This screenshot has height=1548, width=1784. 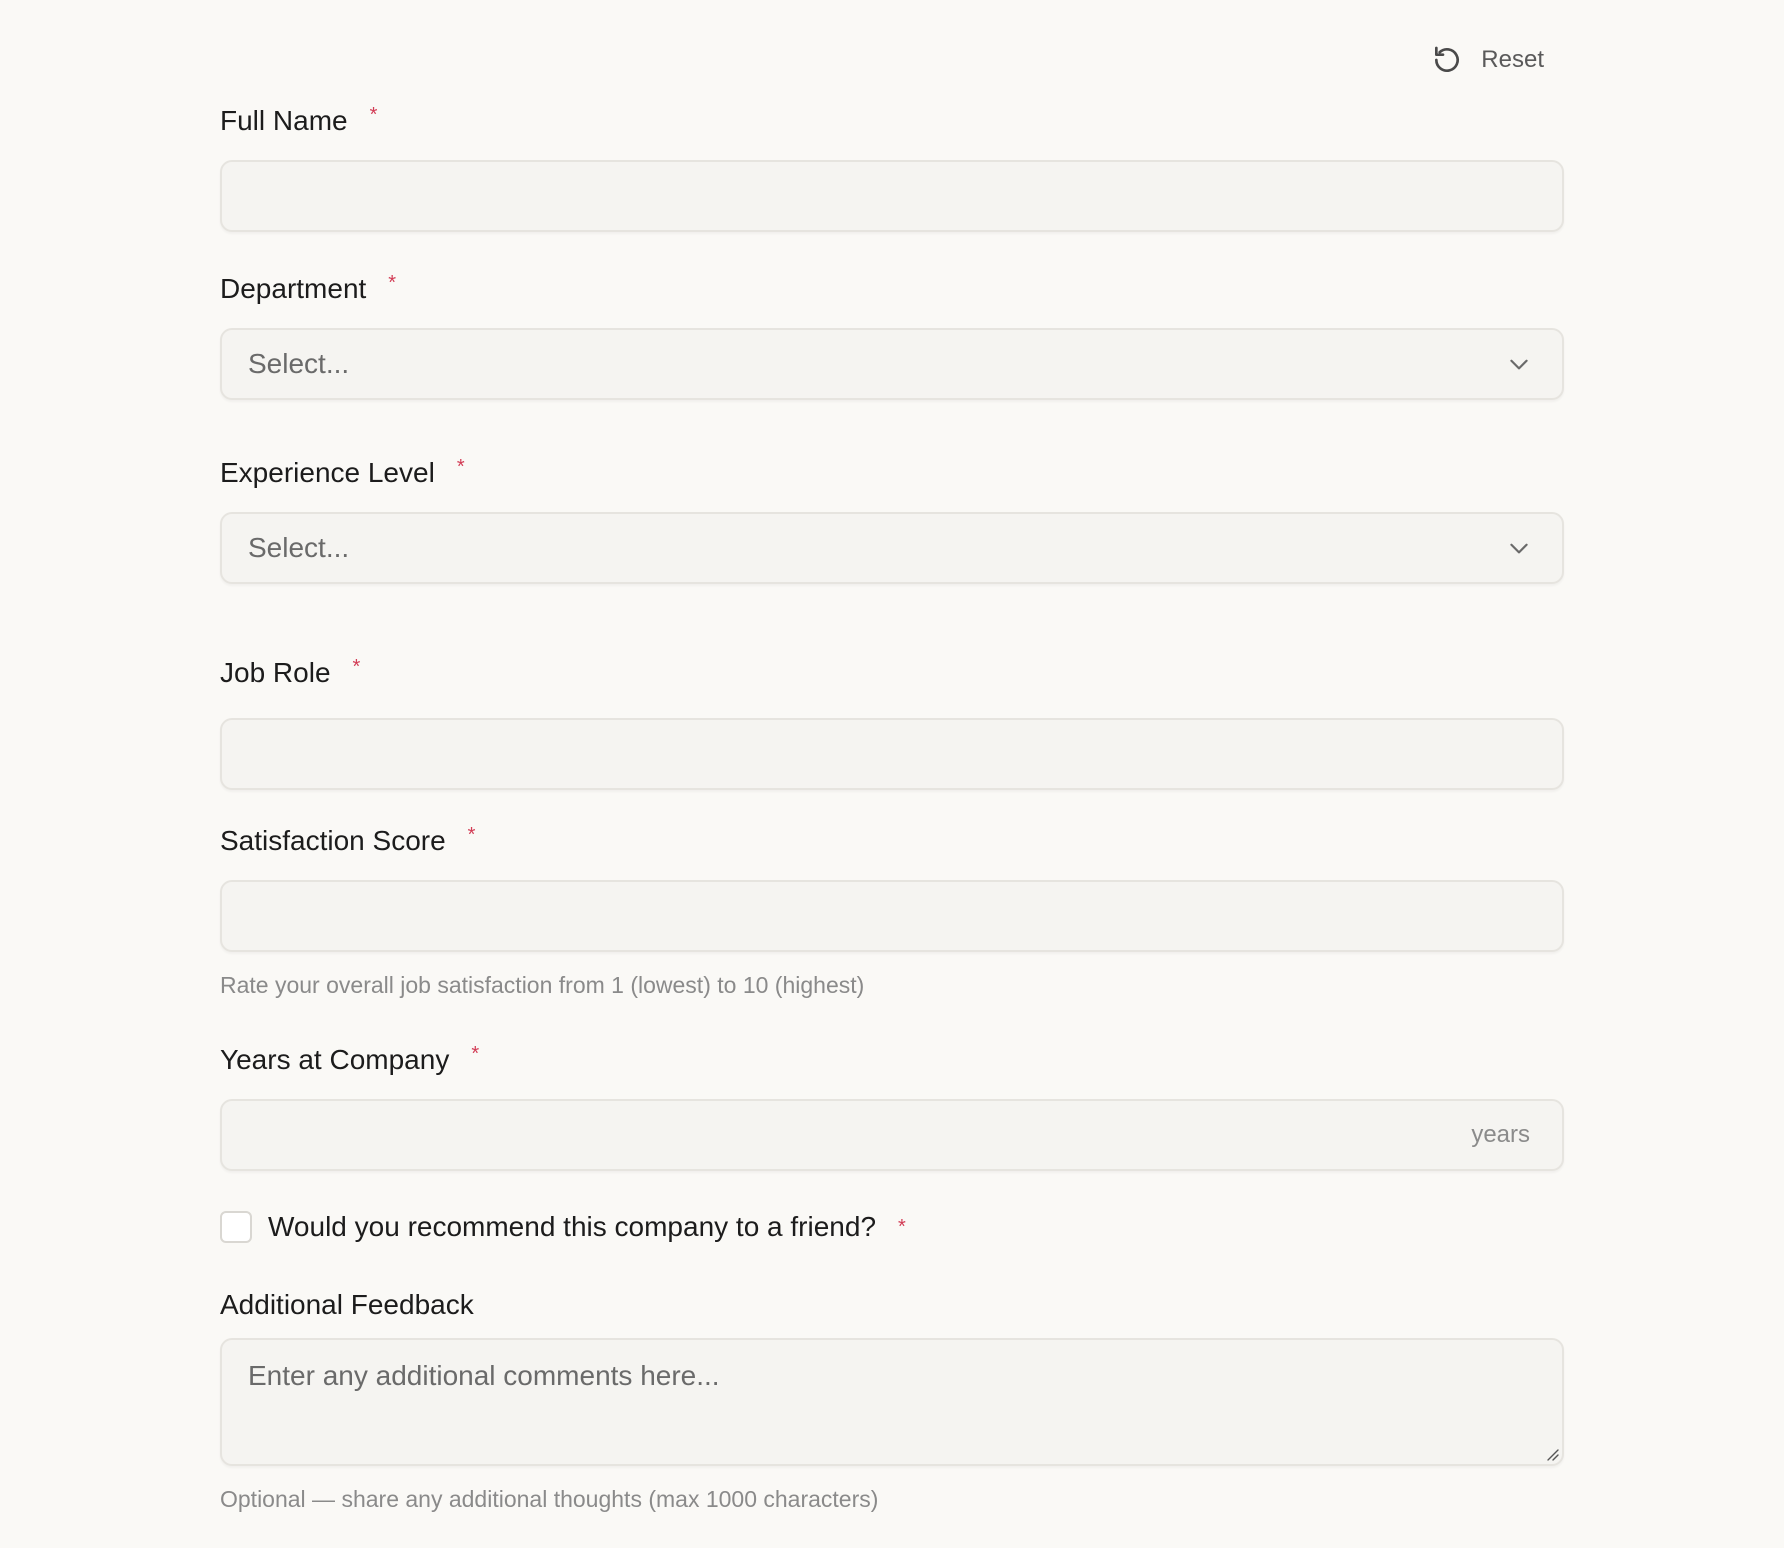 I want to click on years-at-company-input, so click(x=892, y=1135).